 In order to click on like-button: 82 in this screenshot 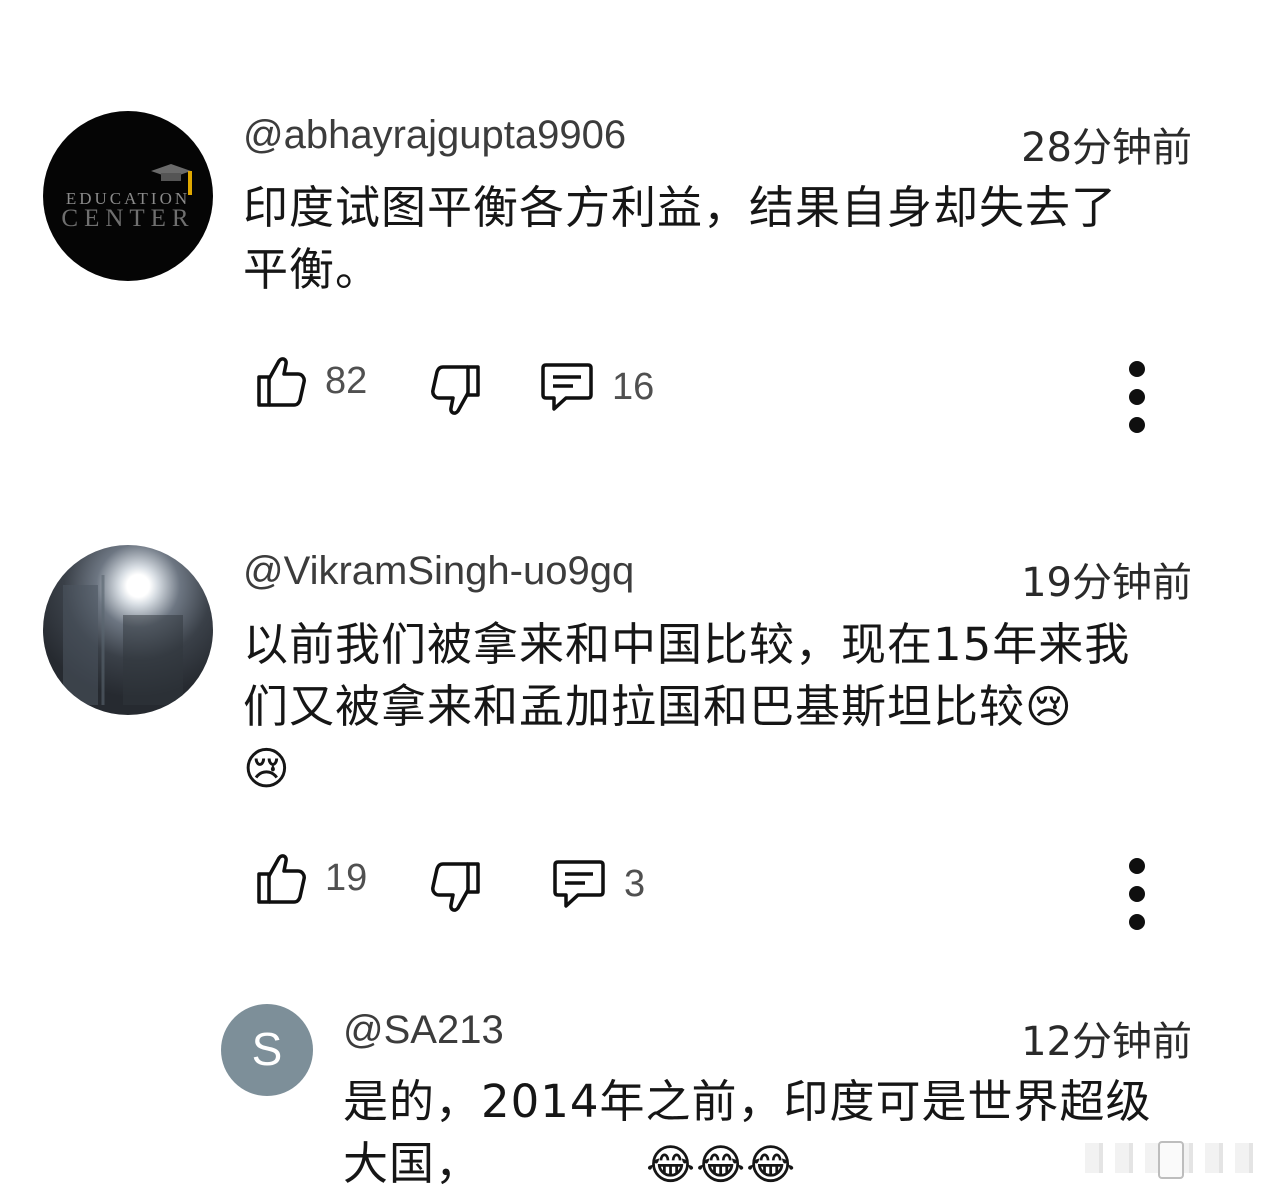, I will do `click(311, 381)`.